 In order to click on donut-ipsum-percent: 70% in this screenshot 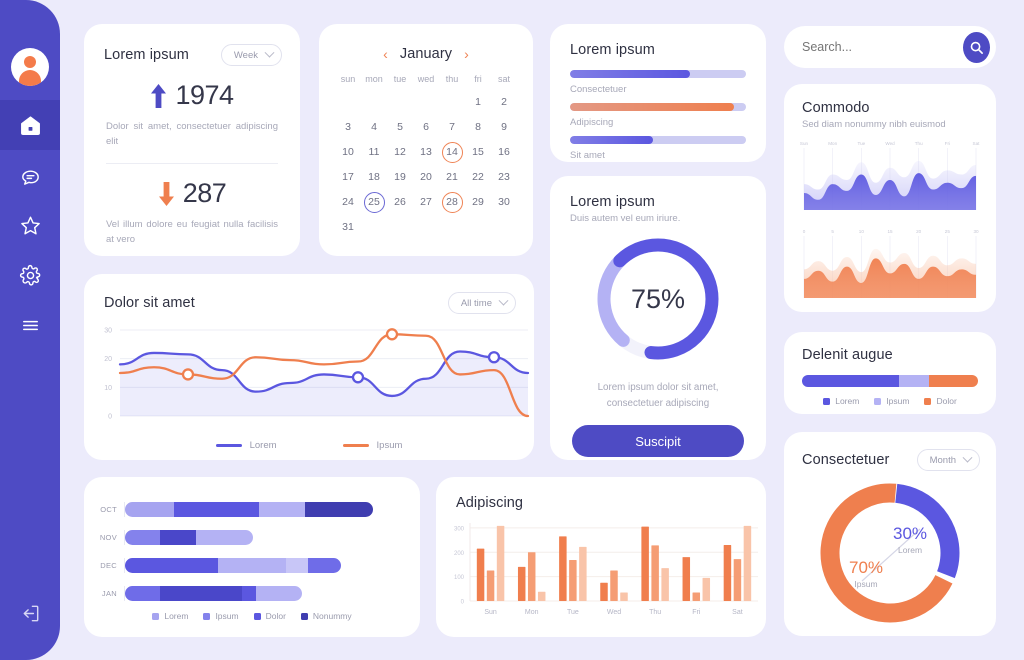, I will do `click(866, 567)`.